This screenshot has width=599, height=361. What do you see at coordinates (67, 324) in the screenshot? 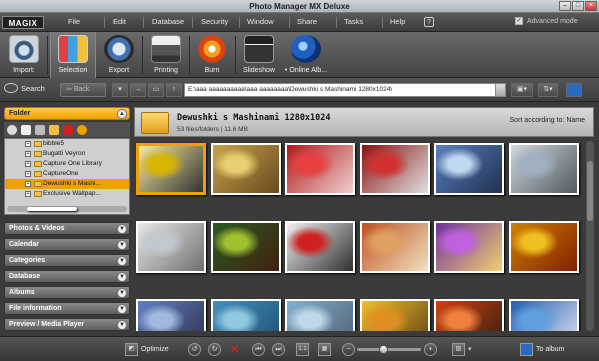
I see `section-preview-media-player: Preview / Media Player ▼` at bounding box center [67, 324].